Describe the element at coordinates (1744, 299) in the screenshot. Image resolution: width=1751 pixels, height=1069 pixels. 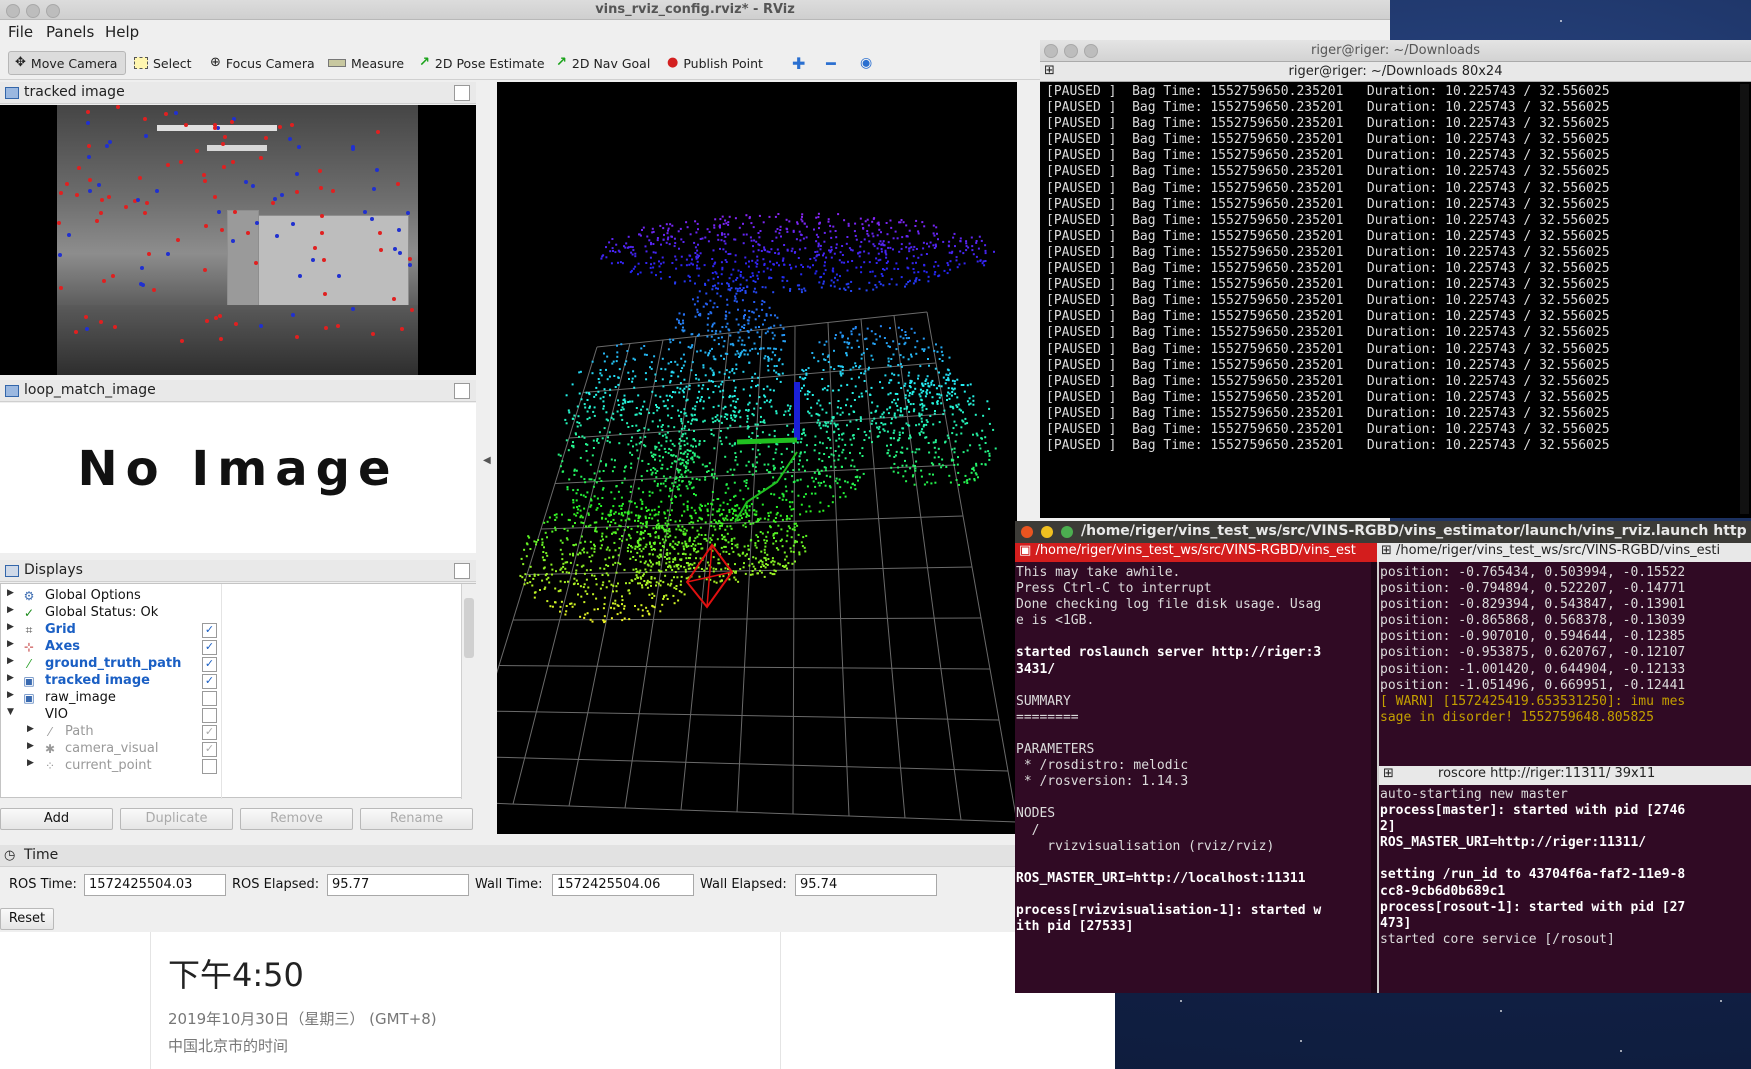
I see `rosbag-scrollbar` at that location.